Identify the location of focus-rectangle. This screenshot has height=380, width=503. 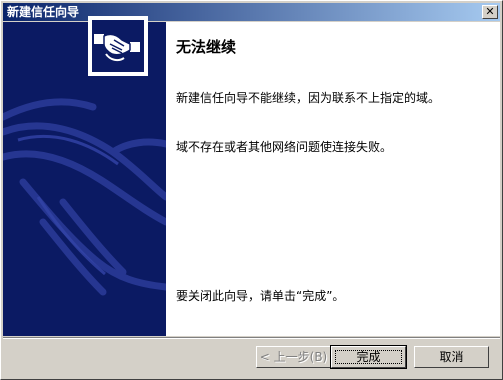
(368, 357).